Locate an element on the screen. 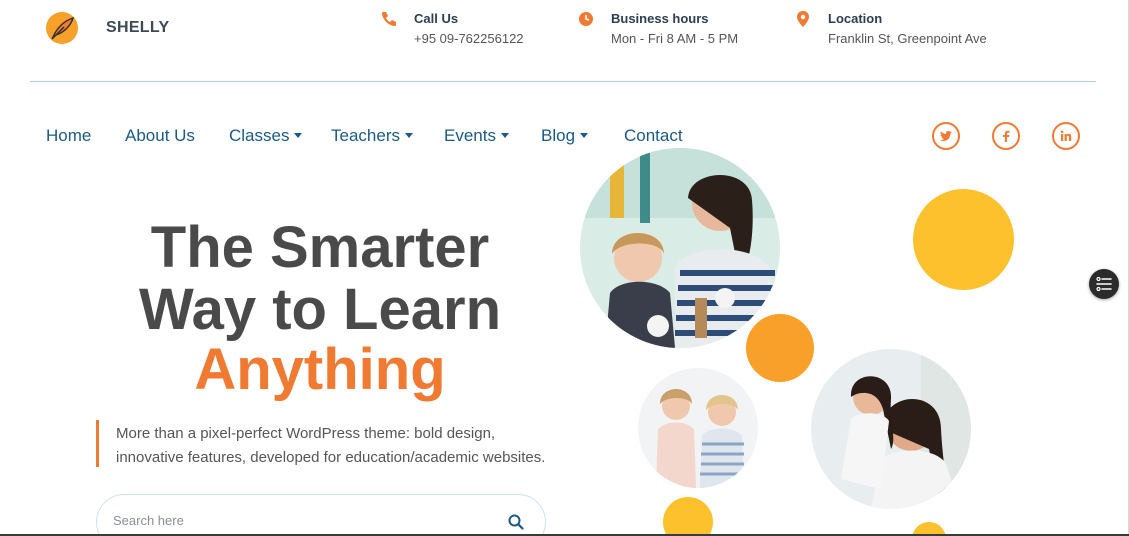 This screenshot has width=1129, height=536. nav-label: Teachers is located at coordinates (365, 135).